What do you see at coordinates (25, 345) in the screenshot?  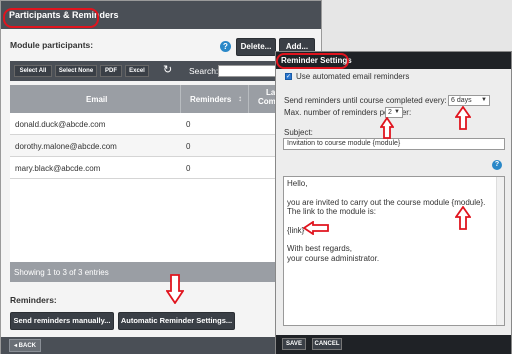 I see `back-button: ◂ BACK` at bounding box center [25, 345].